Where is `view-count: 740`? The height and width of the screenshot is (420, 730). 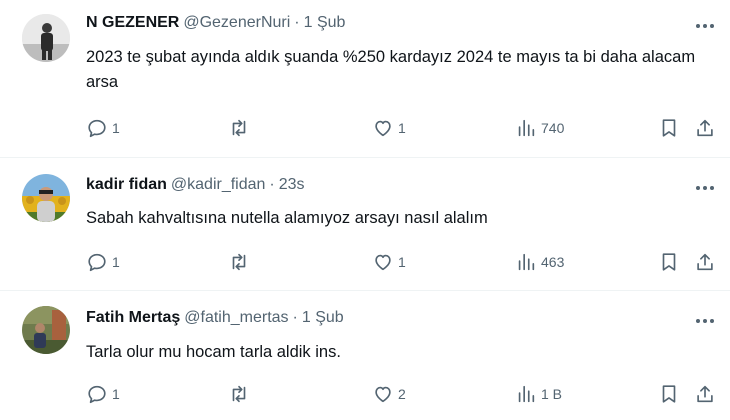
view-count: 740 is located at coordinates (553, 128).